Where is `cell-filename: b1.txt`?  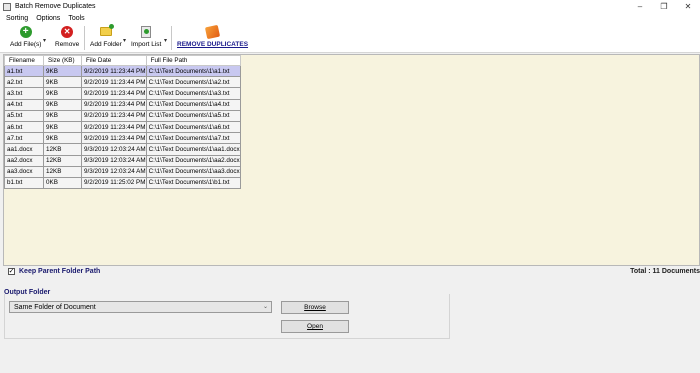 cell-filename: b1.txt is located at coordinates (24, 183).